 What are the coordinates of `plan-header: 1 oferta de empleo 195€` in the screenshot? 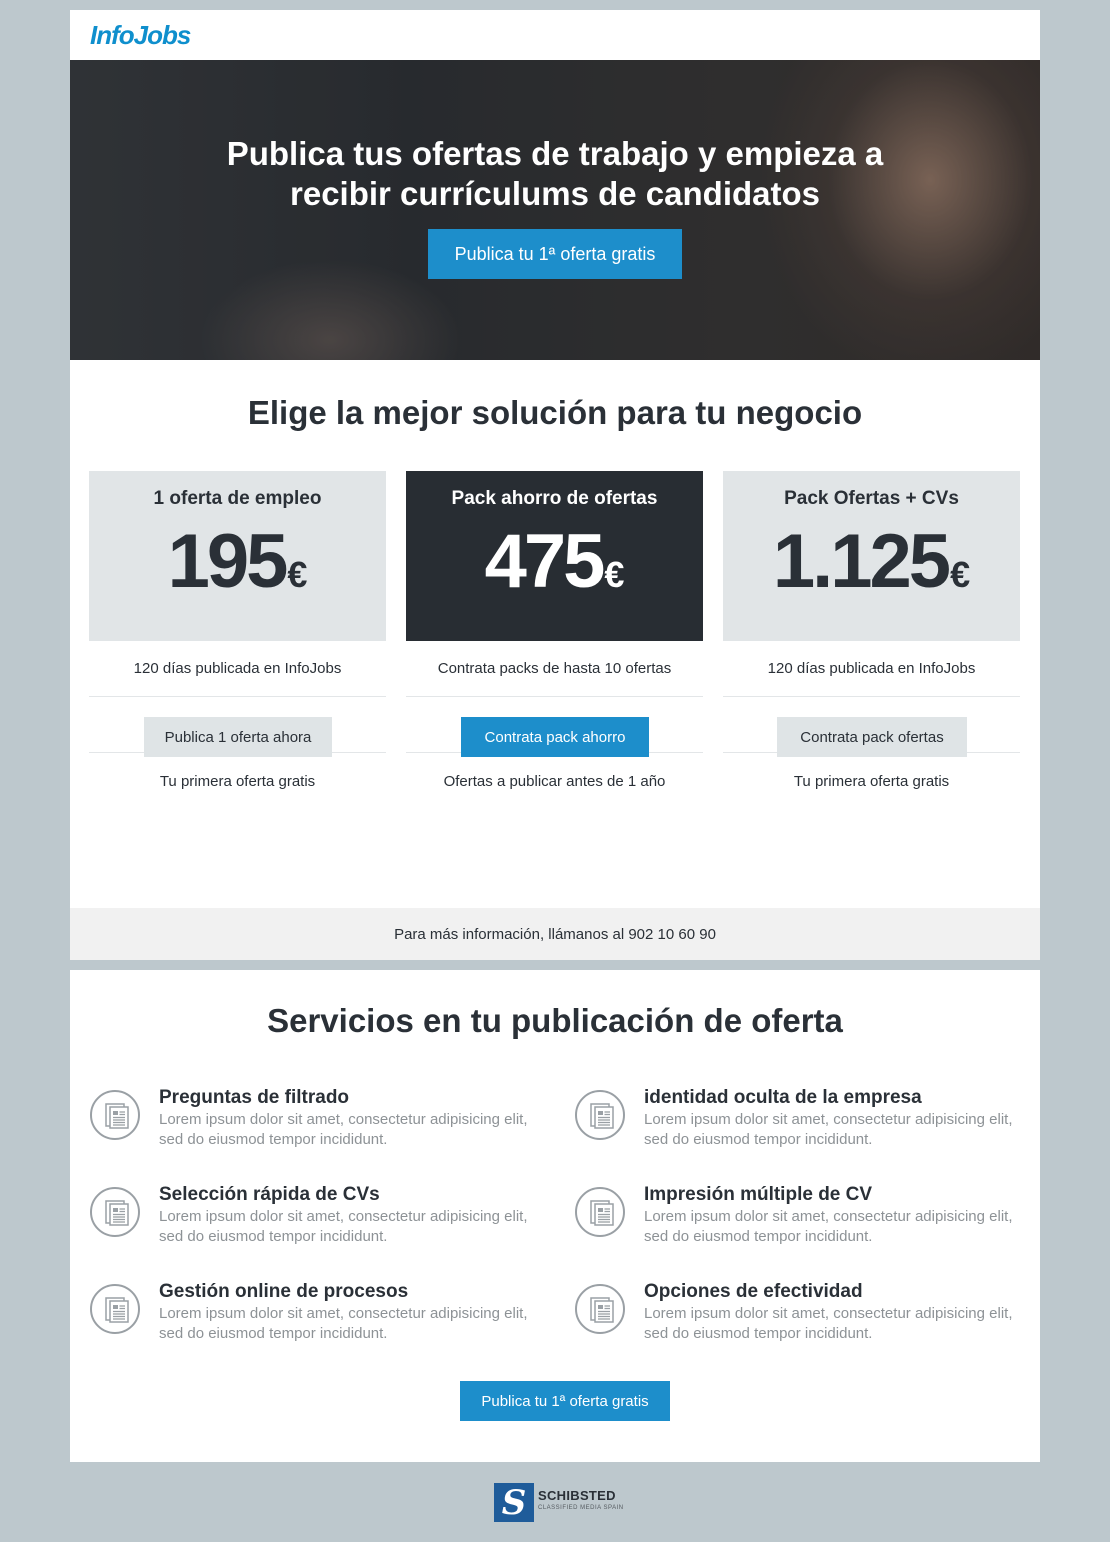 It's located at (237, 556).